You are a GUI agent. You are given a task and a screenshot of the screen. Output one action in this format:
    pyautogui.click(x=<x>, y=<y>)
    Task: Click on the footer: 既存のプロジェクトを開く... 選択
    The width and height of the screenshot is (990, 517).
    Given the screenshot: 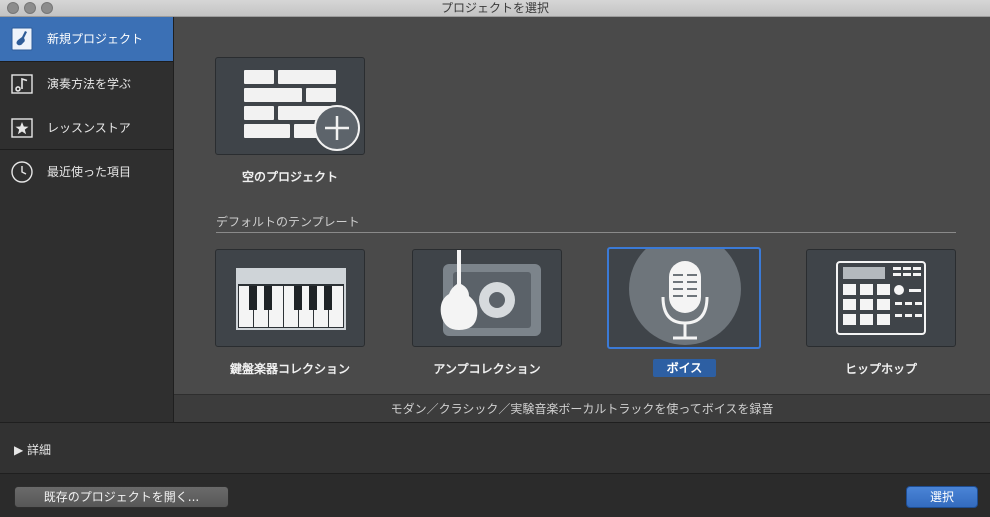 What is the action you would take?
    pyautogui.click(x=495, y=495)
    